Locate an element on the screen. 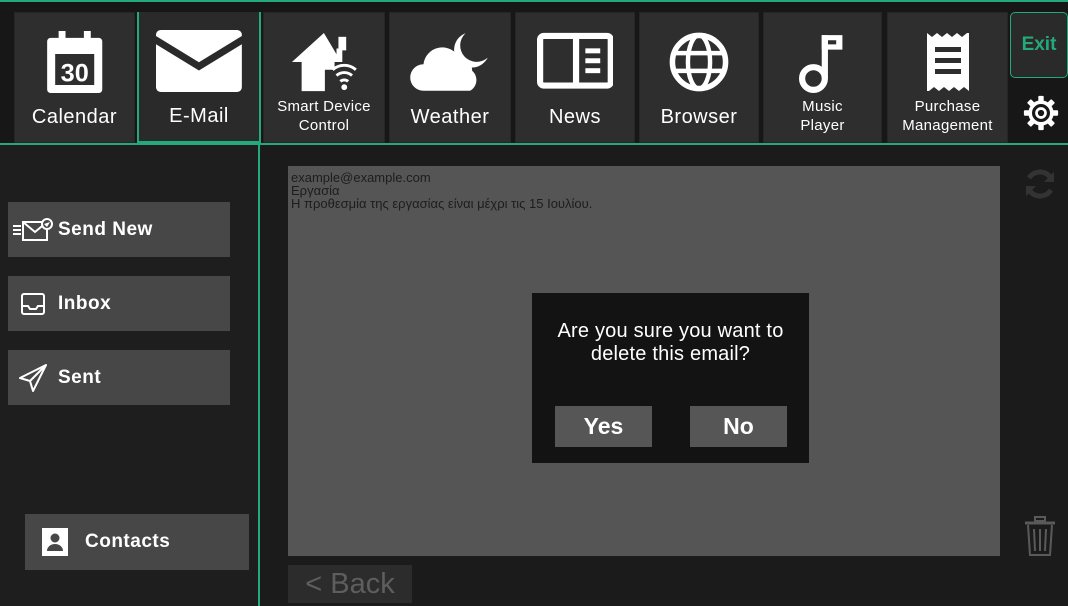 The height and width of the screenshot is (606, 1068). app-label: Smart Device Control is located at coordinates (324, 116).